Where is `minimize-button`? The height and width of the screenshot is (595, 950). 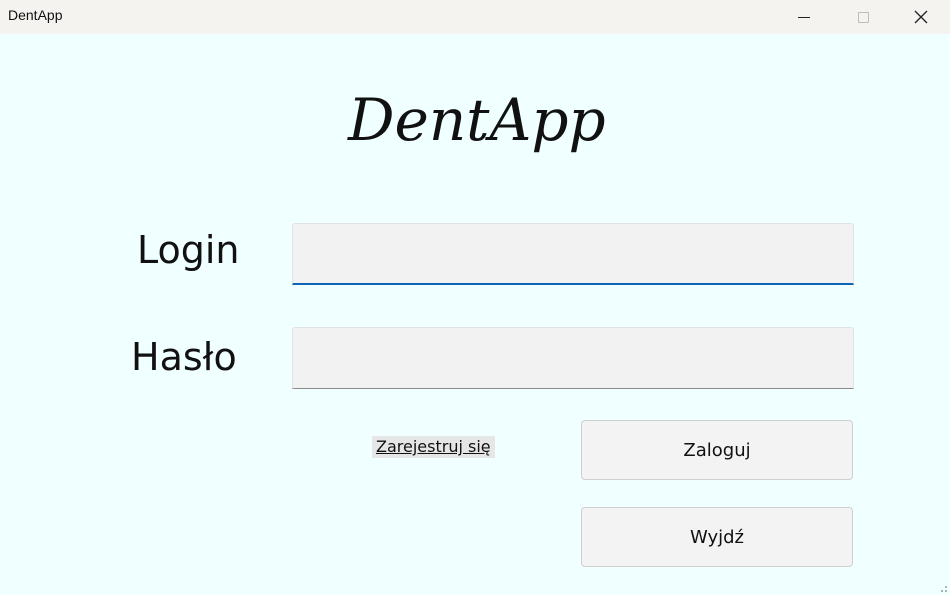 minimize-button is located at coordinates (804, 17).